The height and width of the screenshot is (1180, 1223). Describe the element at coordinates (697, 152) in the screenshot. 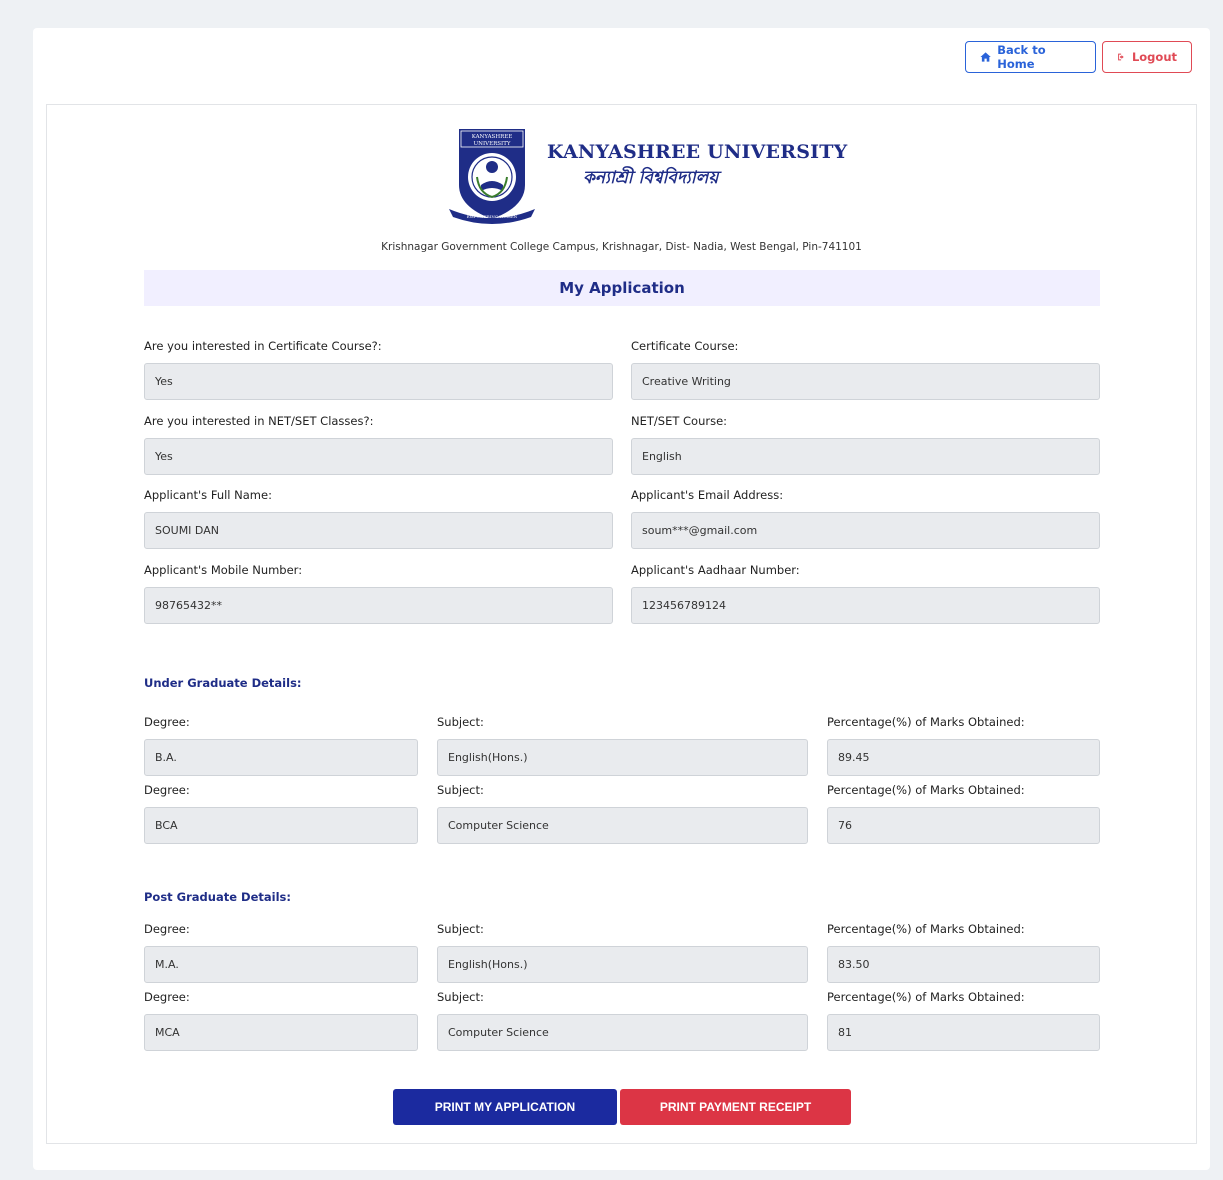

I see `university-name-english: KANYASHREE UNIVERSITY` at that location.